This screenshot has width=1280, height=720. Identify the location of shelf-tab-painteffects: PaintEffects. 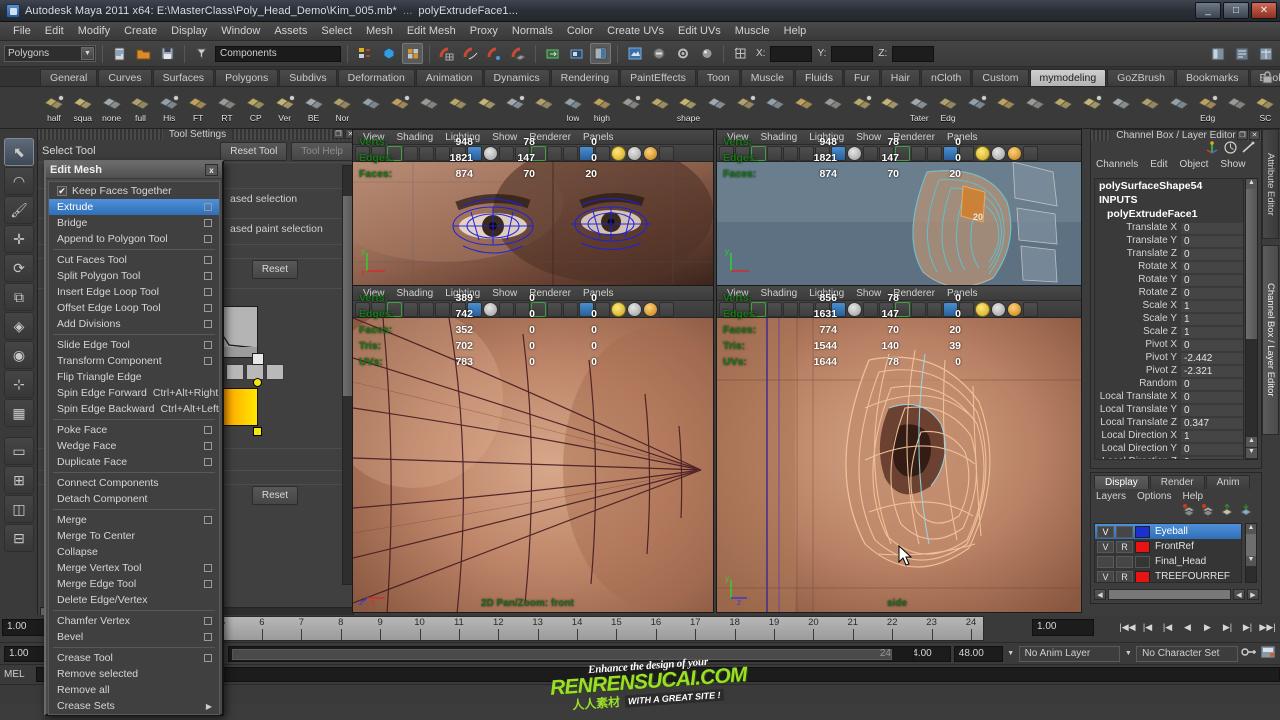
(658, 77).